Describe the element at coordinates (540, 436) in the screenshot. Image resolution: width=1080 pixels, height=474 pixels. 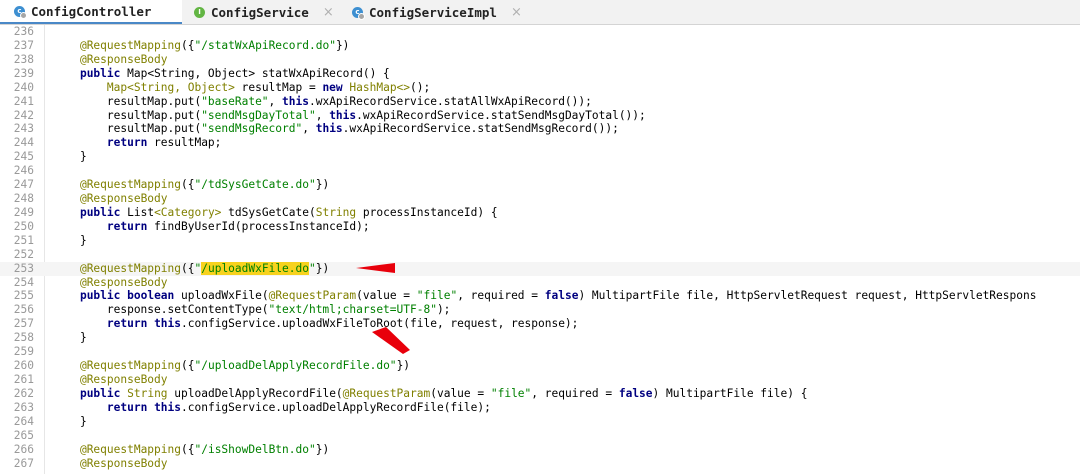
I see `code-line: 265` at that location.